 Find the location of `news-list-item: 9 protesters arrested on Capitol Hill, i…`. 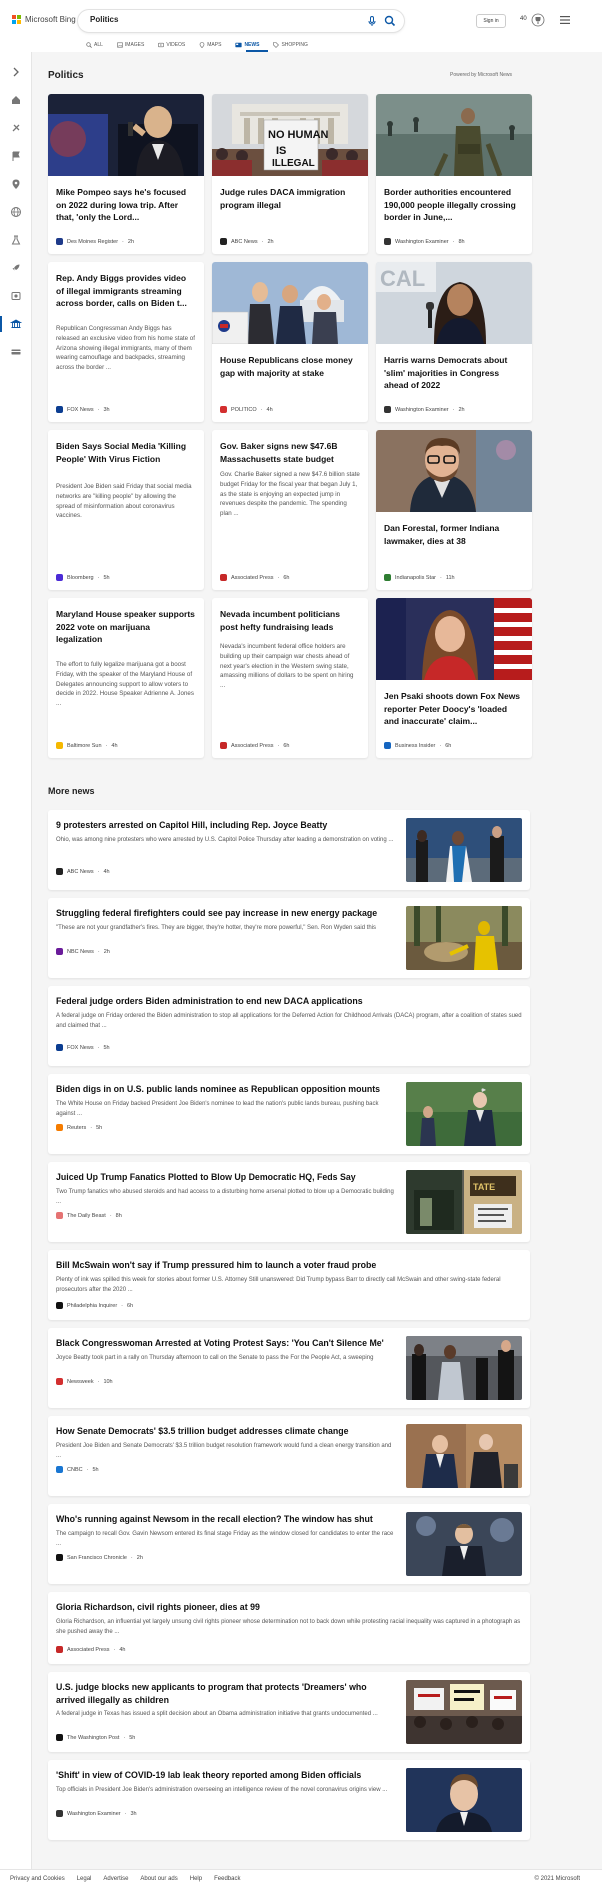

news-list-item: 9 protesters arrested on Capitol Hill, i… is located at coordinates (289, 850).